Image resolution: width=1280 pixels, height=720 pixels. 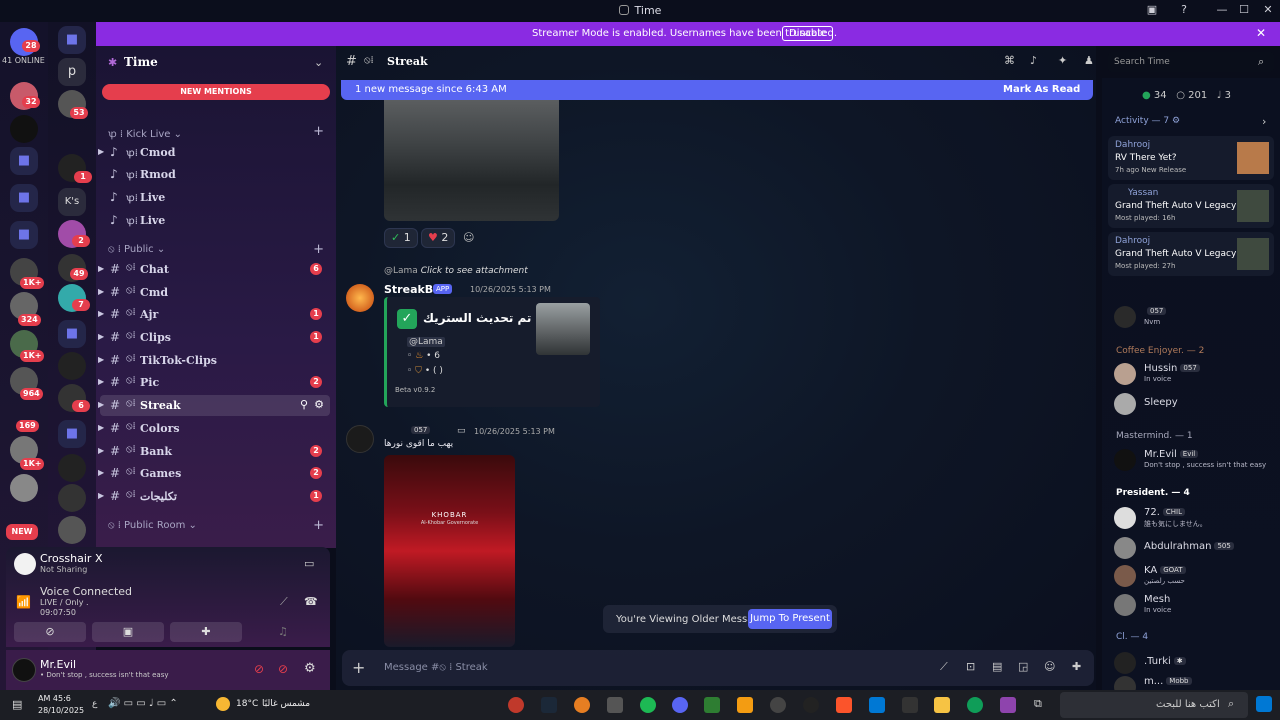 I want to click on jump-to-present-button: Jump To Present, so click(x=790, y=619).